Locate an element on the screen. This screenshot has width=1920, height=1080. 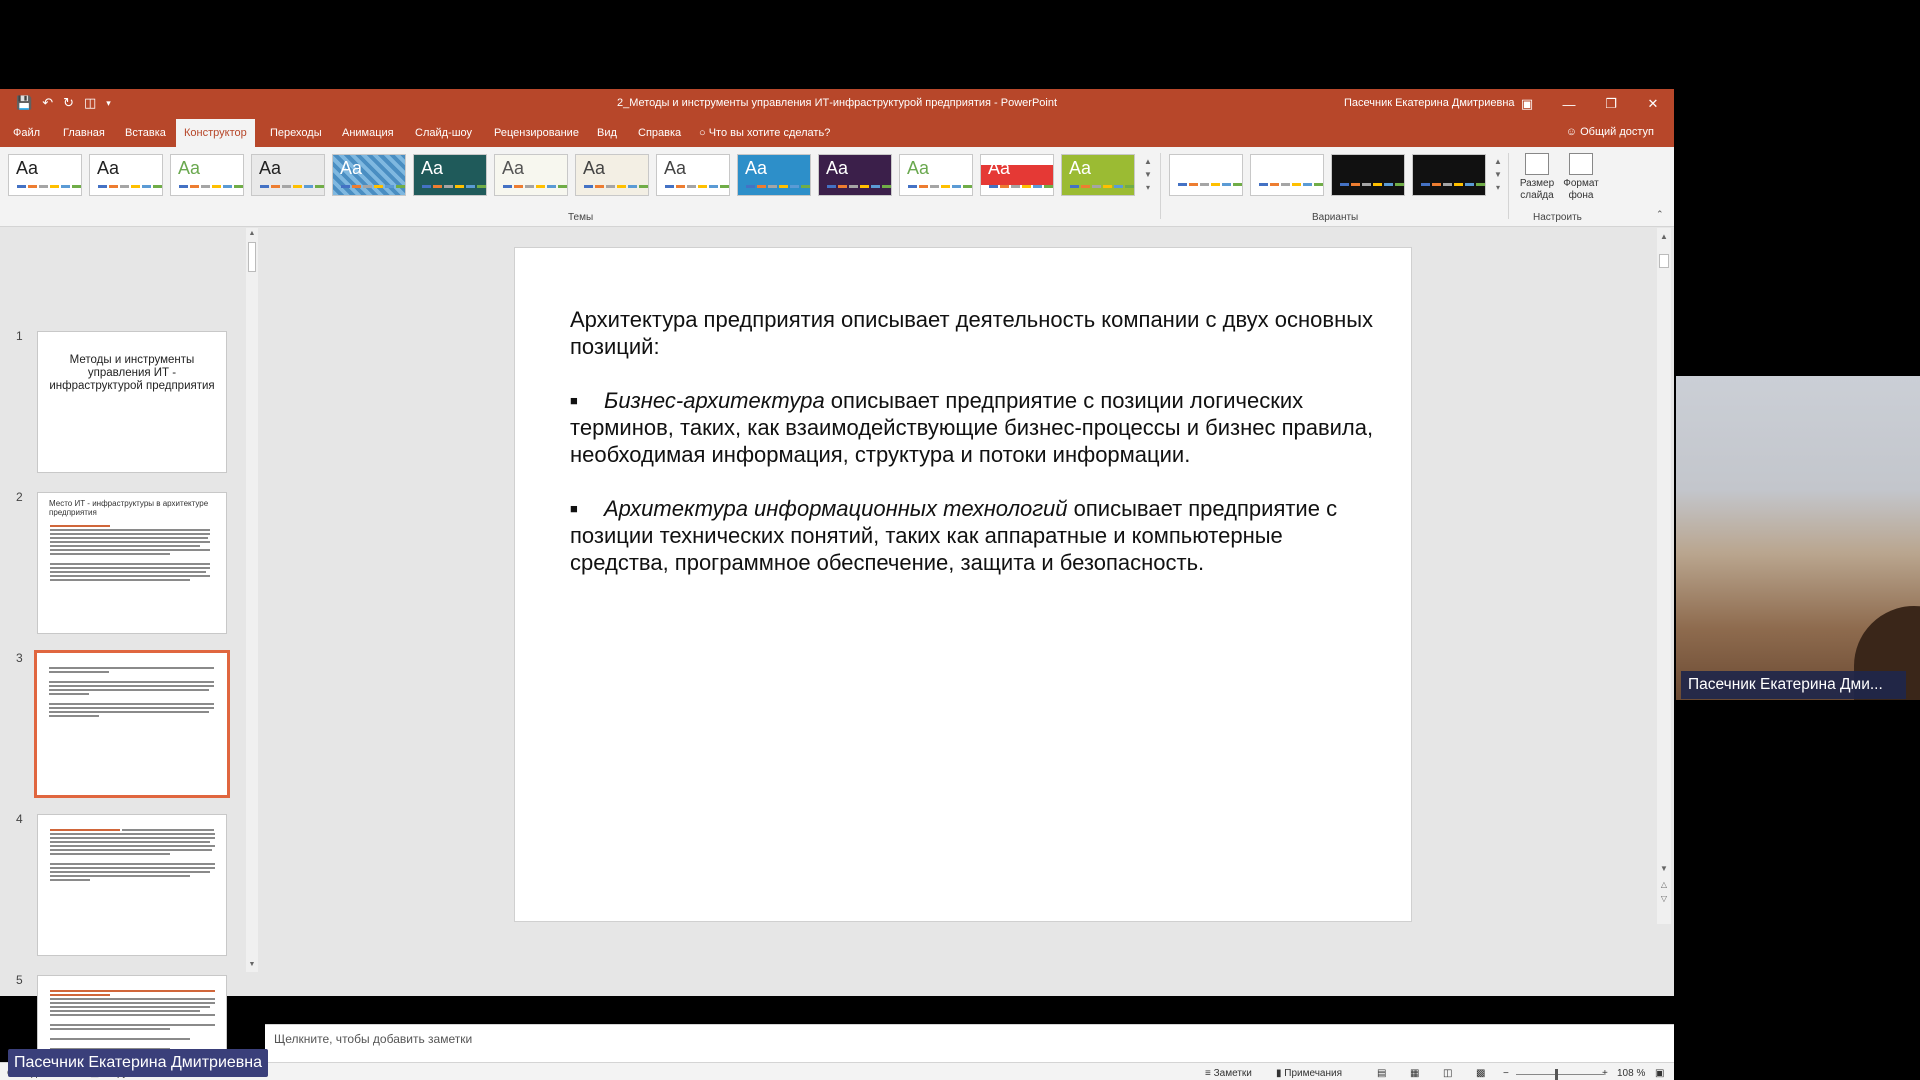
share-button: ☺ Общий доступ is located at coordinates (1610, 132).